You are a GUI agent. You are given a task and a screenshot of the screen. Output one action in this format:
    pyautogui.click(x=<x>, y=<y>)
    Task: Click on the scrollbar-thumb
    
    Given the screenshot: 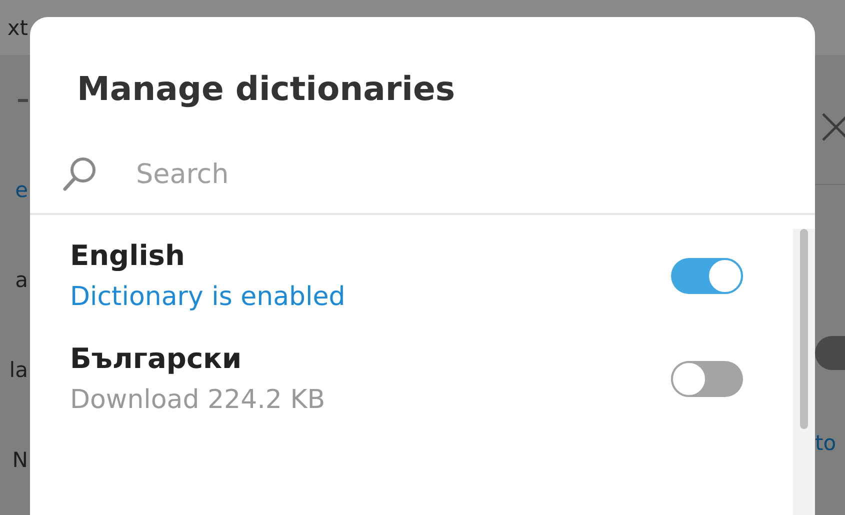 What is the action you would take?
    pyautogui.click(x=804, y=329)
    